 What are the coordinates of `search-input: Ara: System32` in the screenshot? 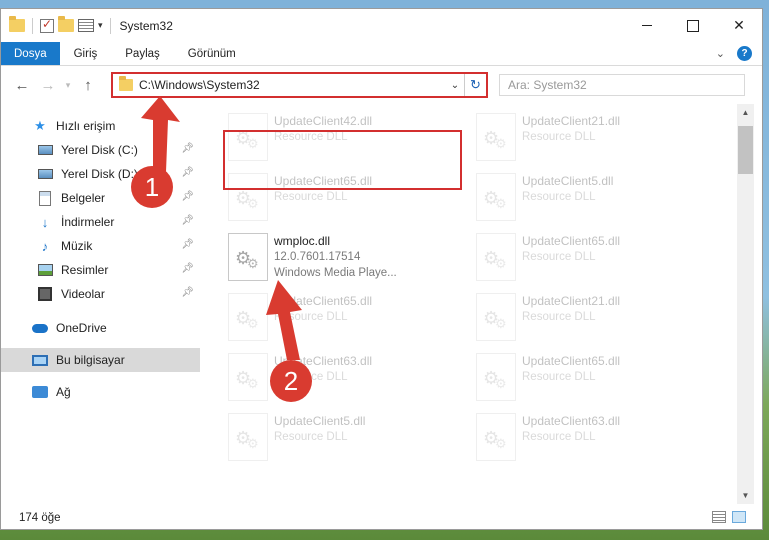 It's located at (622, 85).